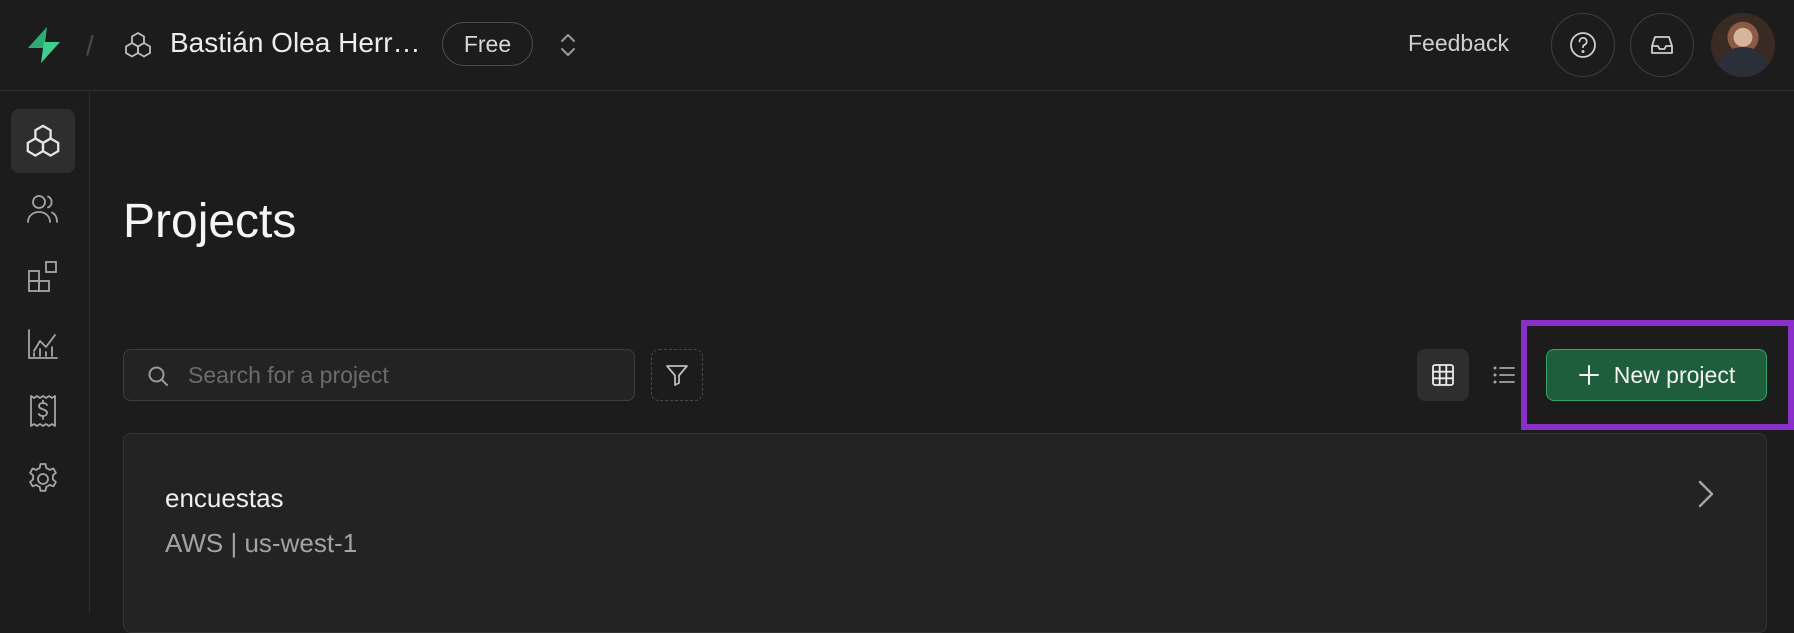 This screenshot has height=633, width=1794. What do you see at coordinates (210, 221) in the screenshot?
I see `page-title: Projects` at bounding box center [210, 221].